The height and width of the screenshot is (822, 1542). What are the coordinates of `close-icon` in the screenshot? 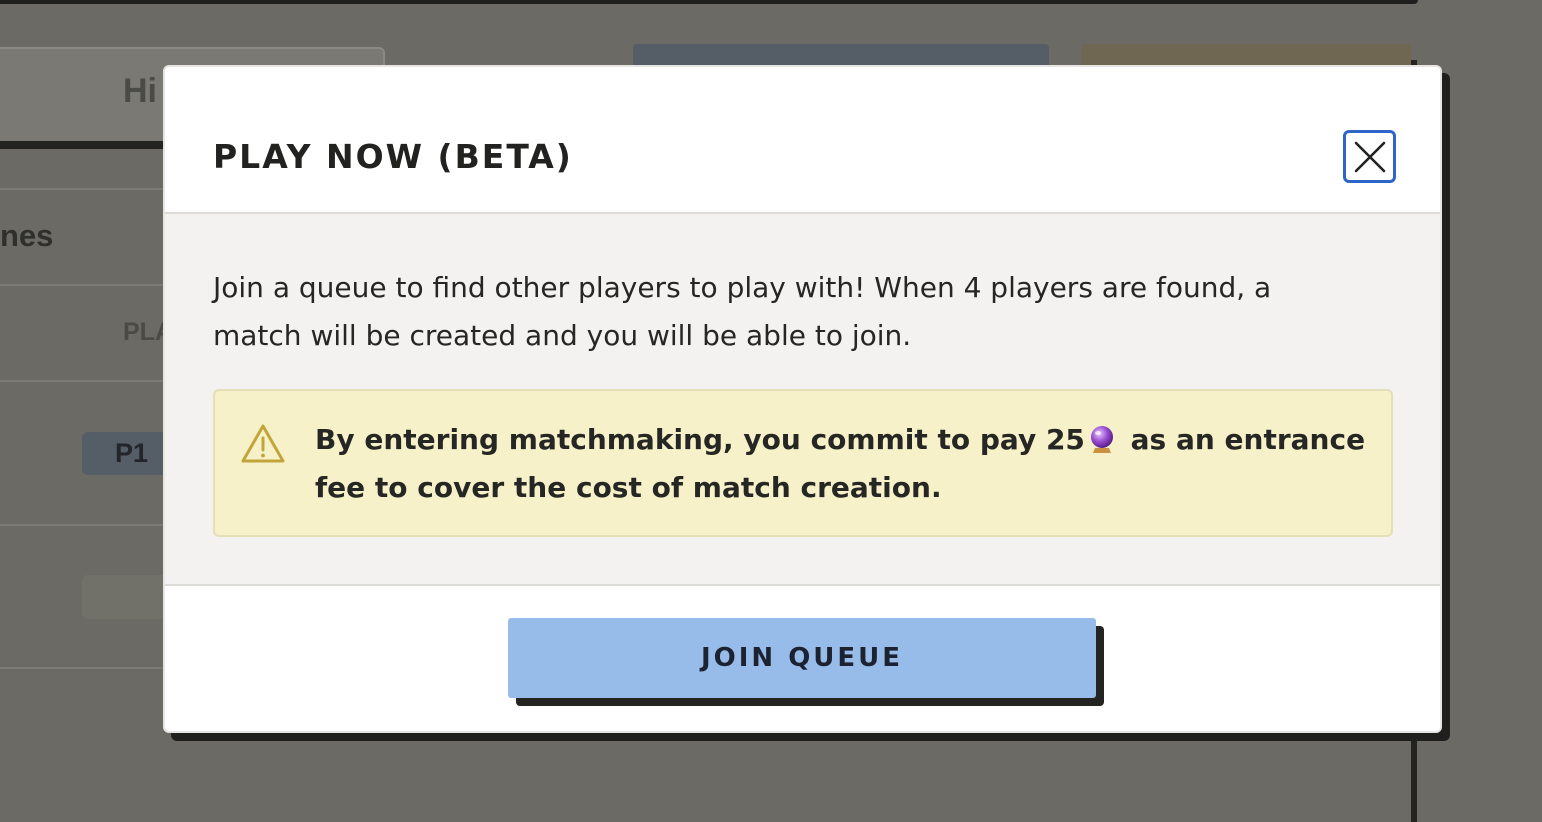 It's located at (1369, 156).